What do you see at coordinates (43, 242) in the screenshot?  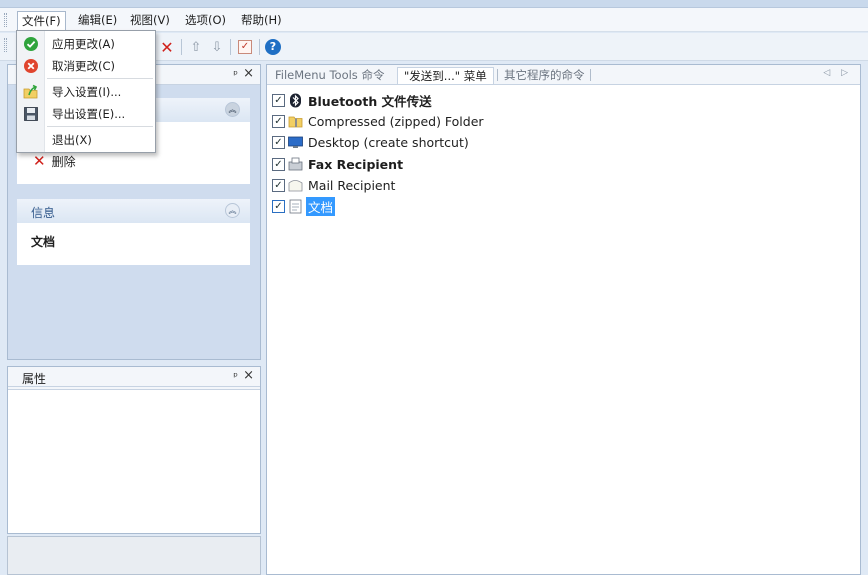 I see `info-text: 文档` at bounding box center [43, 242].